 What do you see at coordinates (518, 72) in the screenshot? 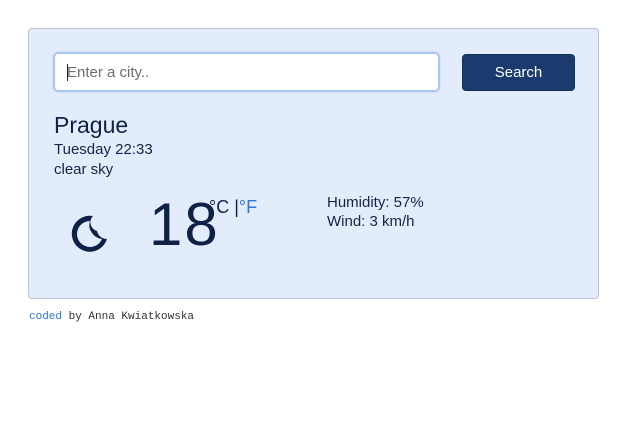
I see `search-button: Search` at bounding box center [518, 72].